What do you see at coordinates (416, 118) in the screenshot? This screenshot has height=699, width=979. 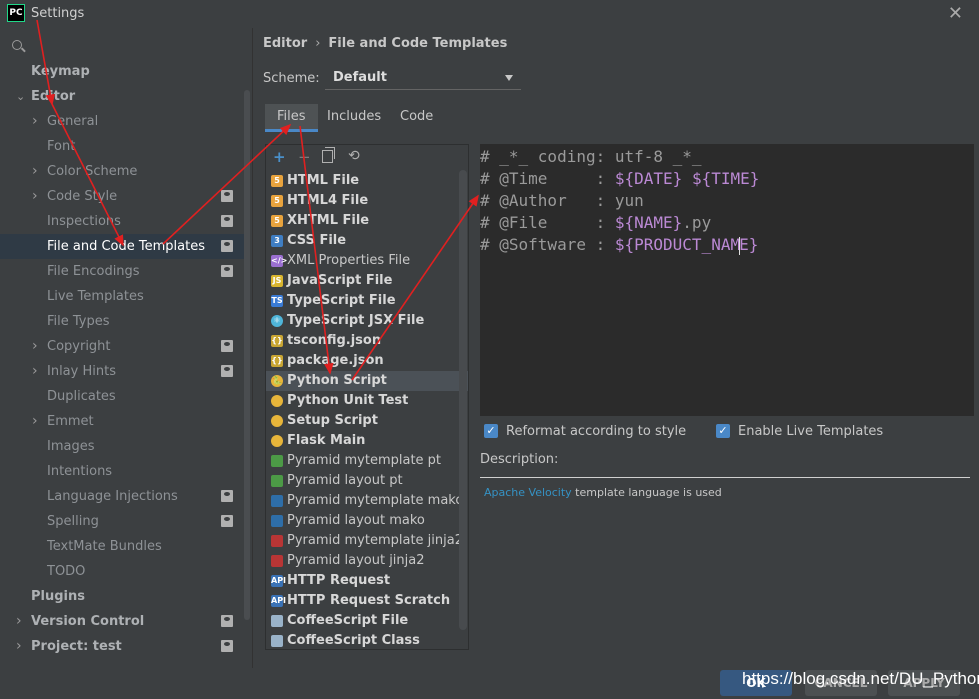 I see `tab-code: Code` at bounding box center [416, 118].